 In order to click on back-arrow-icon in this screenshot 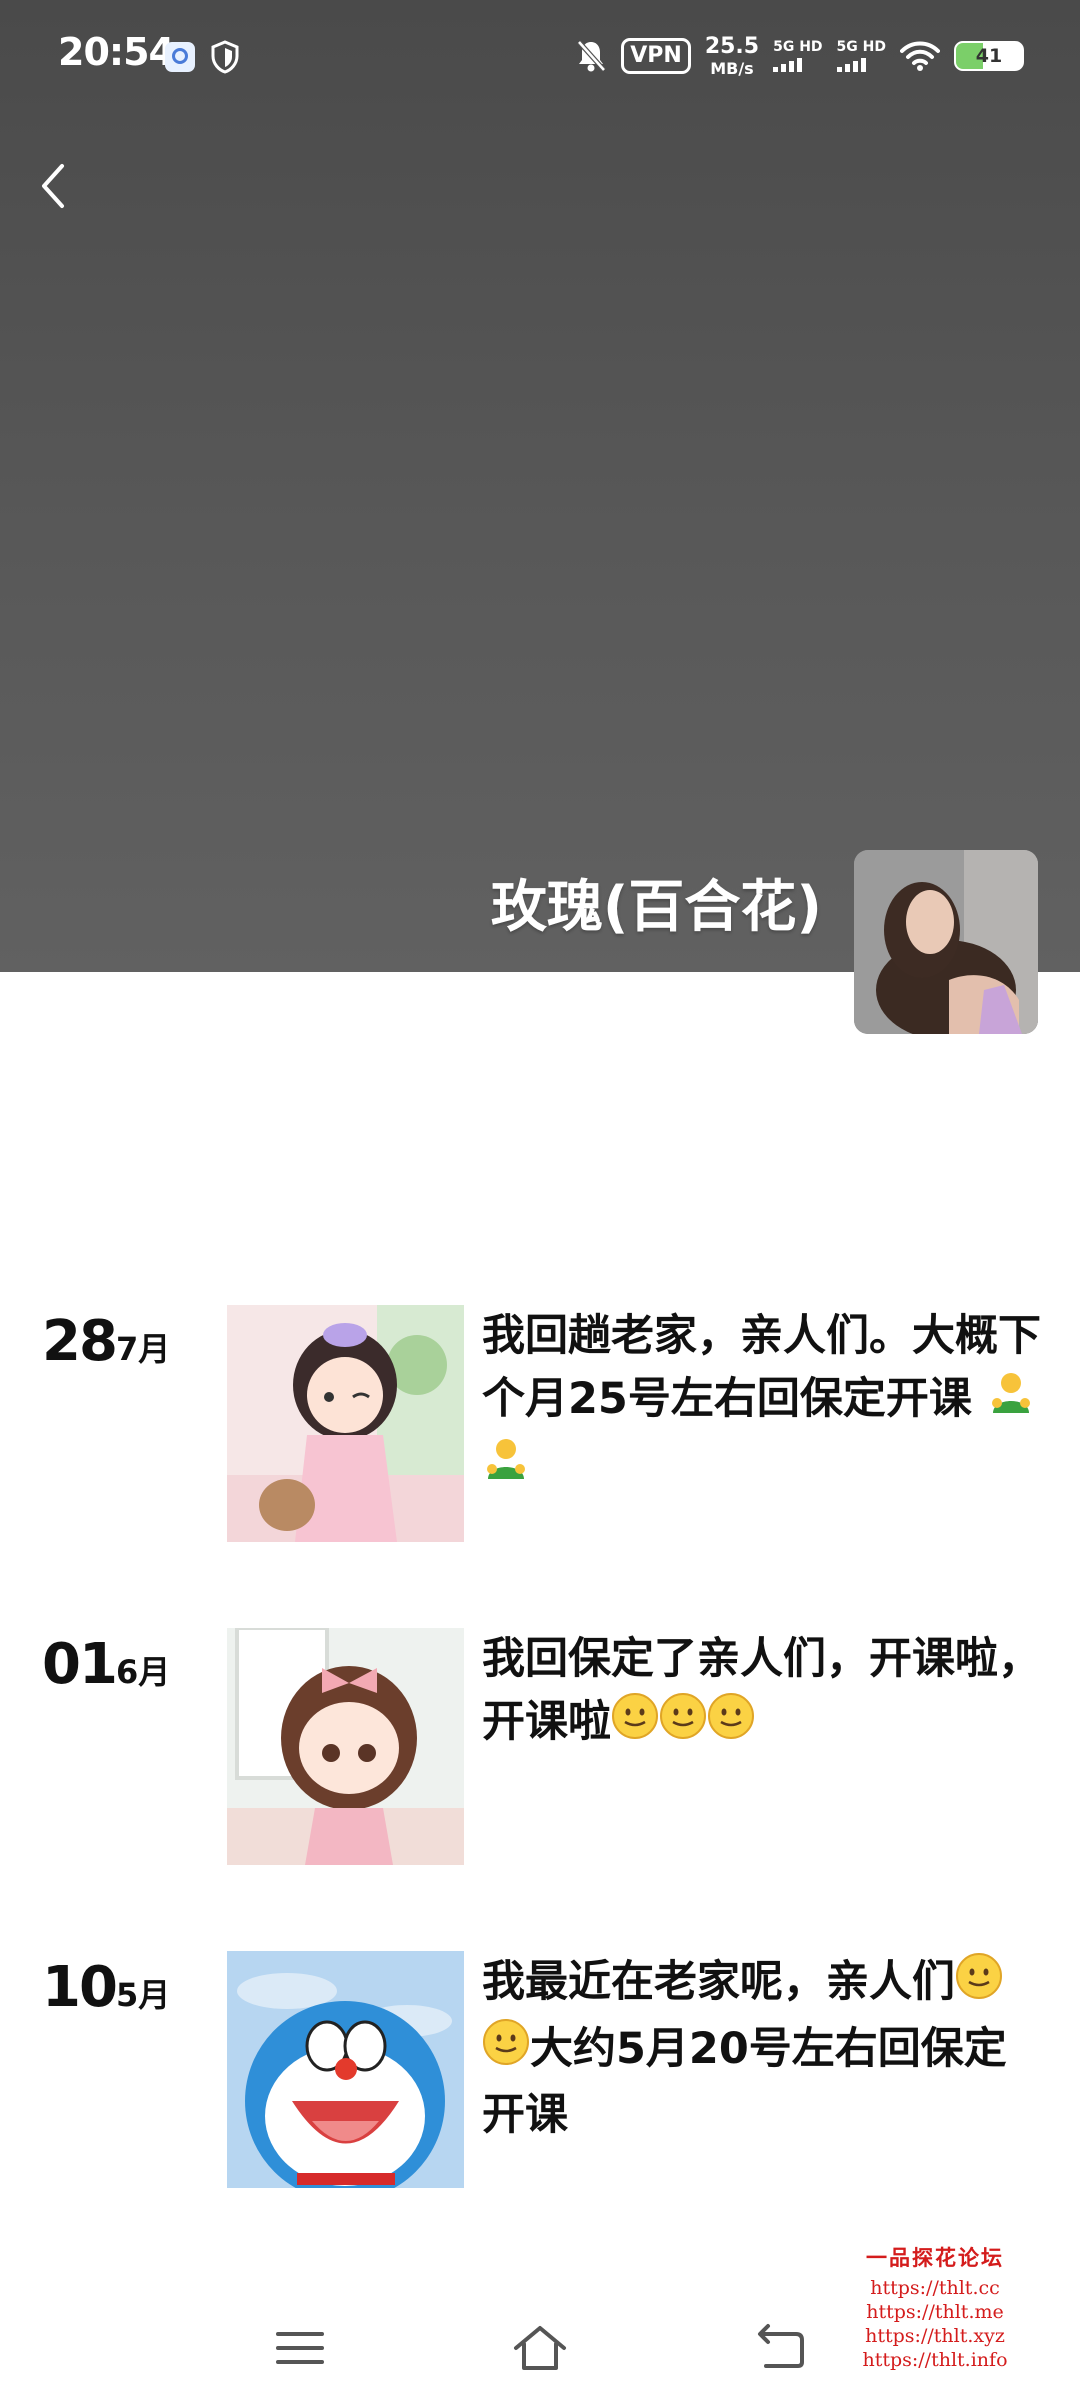, I will do `click(54, 186)`.